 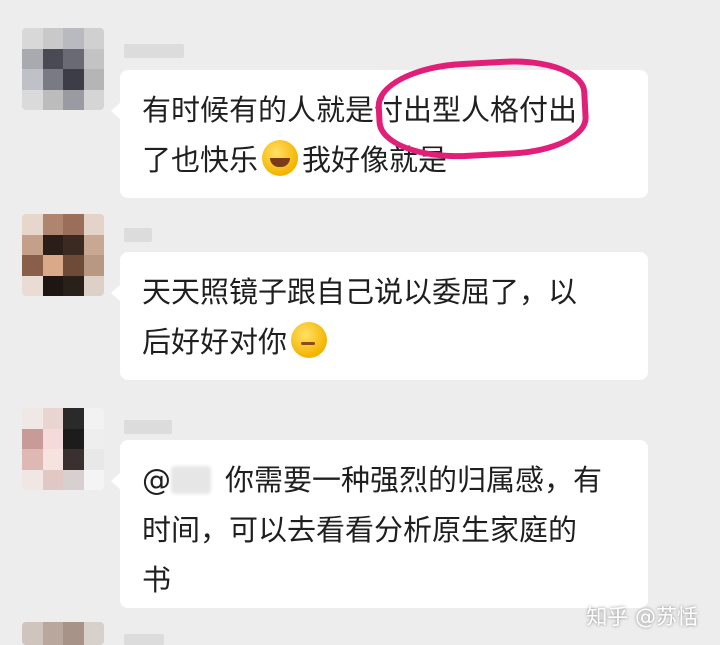 What do you see at coordinates (157, 579) in the screenshot?
I see `message-text-line: 书` at bounding box center [157, 579].